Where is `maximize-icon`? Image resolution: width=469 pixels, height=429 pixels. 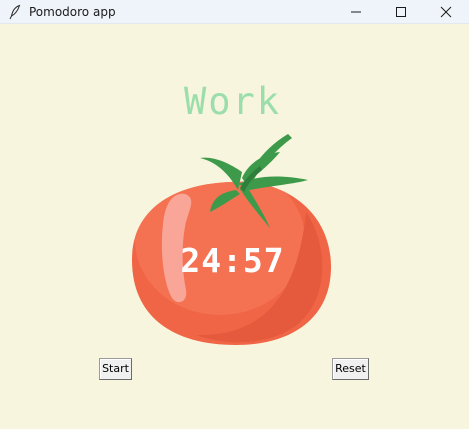 maximize-icon is located at coordinates (401, 12).